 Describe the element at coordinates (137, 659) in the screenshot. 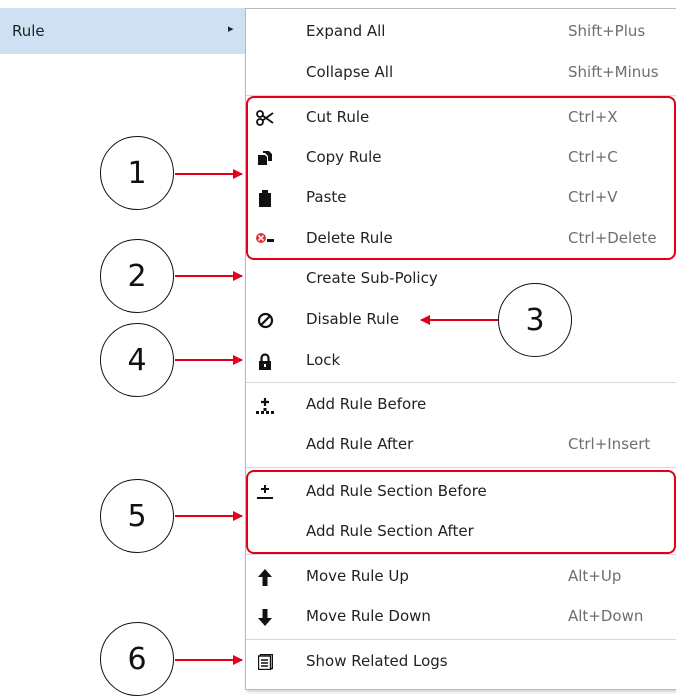

I see `callout-6: 6` at that location.